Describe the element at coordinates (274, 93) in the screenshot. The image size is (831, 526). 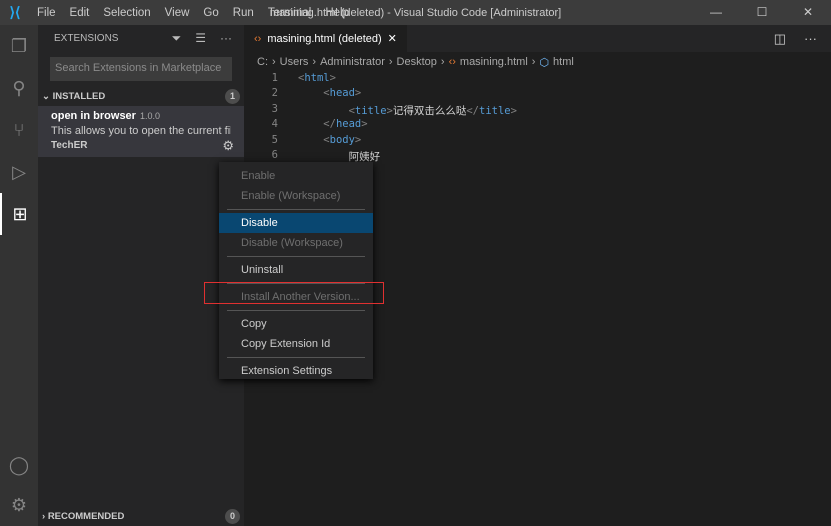
I see `line-number: 2` at that location.